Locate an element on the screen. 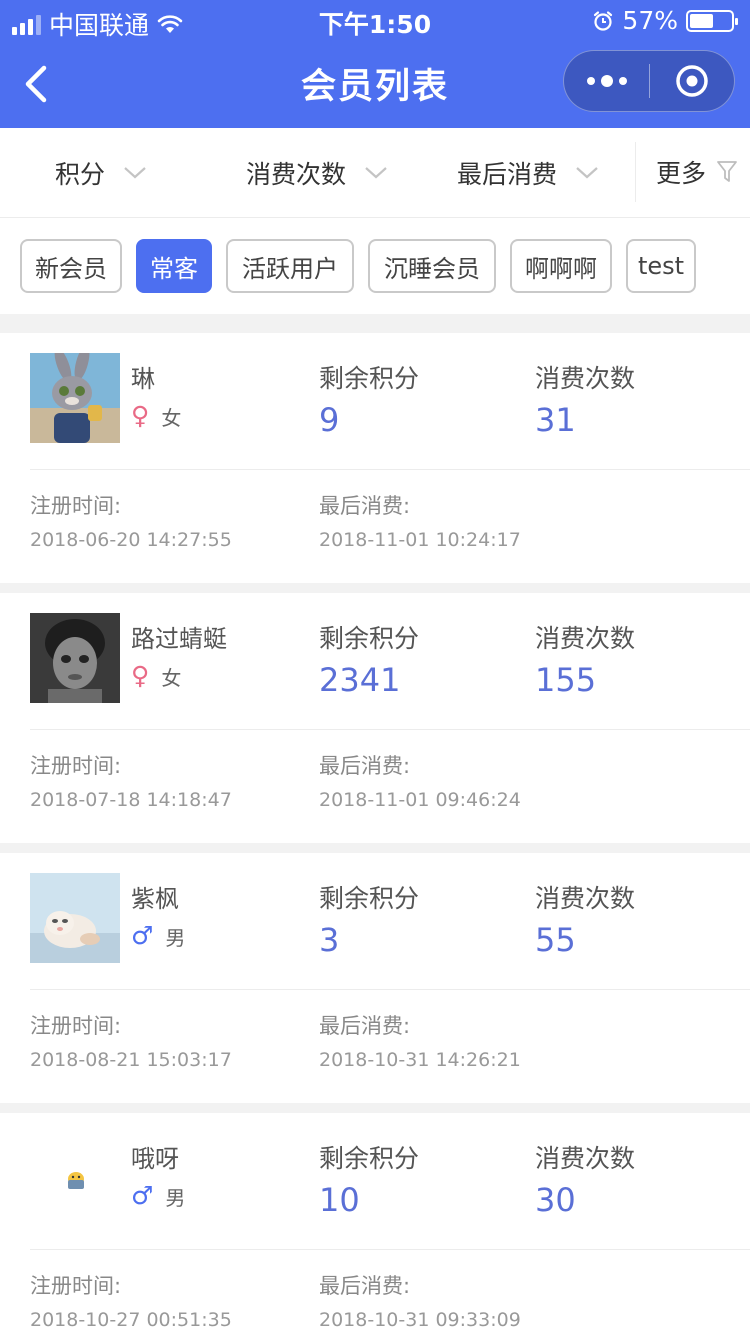  filter-bar: 积分 消费次数 最后消费 更多 is located at coordinates (375, 173).